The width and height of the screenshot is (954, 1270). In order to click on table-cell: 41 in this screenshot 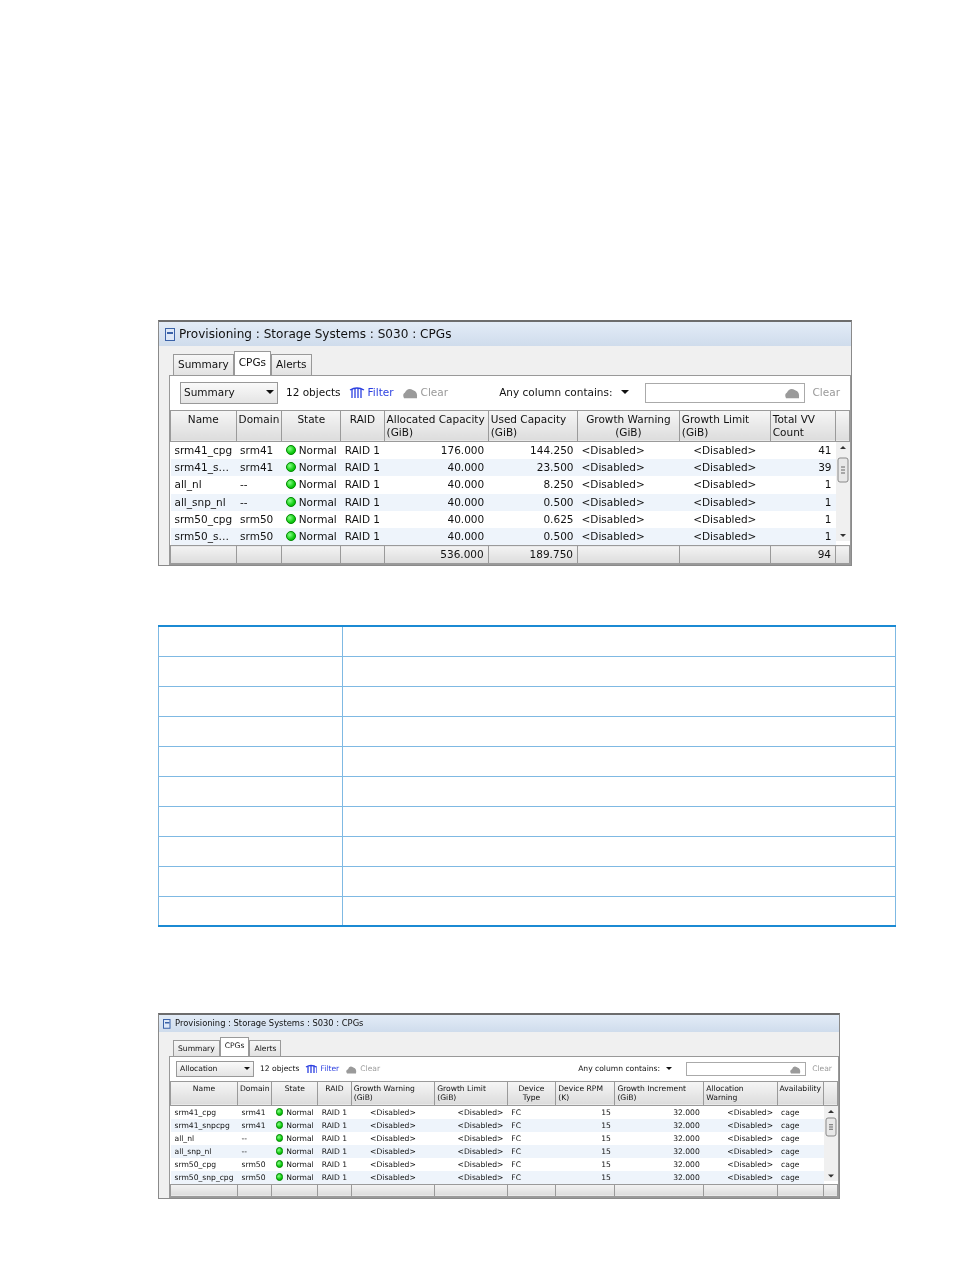, I will do `click(803, 450)`.